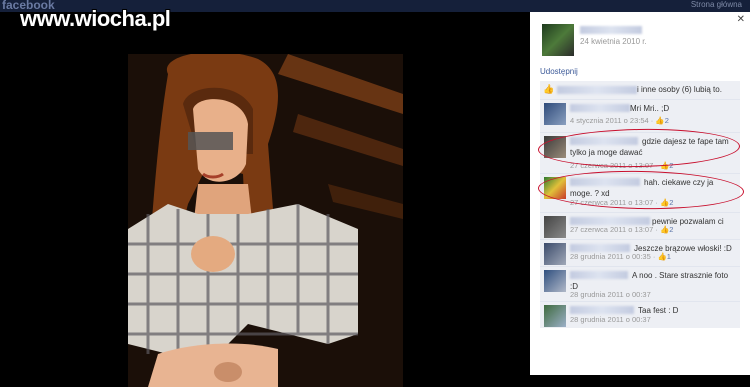 The width and height of the screenshot is (750, 387). I want to click on share-link: Udostępnij, so click(559, 71).